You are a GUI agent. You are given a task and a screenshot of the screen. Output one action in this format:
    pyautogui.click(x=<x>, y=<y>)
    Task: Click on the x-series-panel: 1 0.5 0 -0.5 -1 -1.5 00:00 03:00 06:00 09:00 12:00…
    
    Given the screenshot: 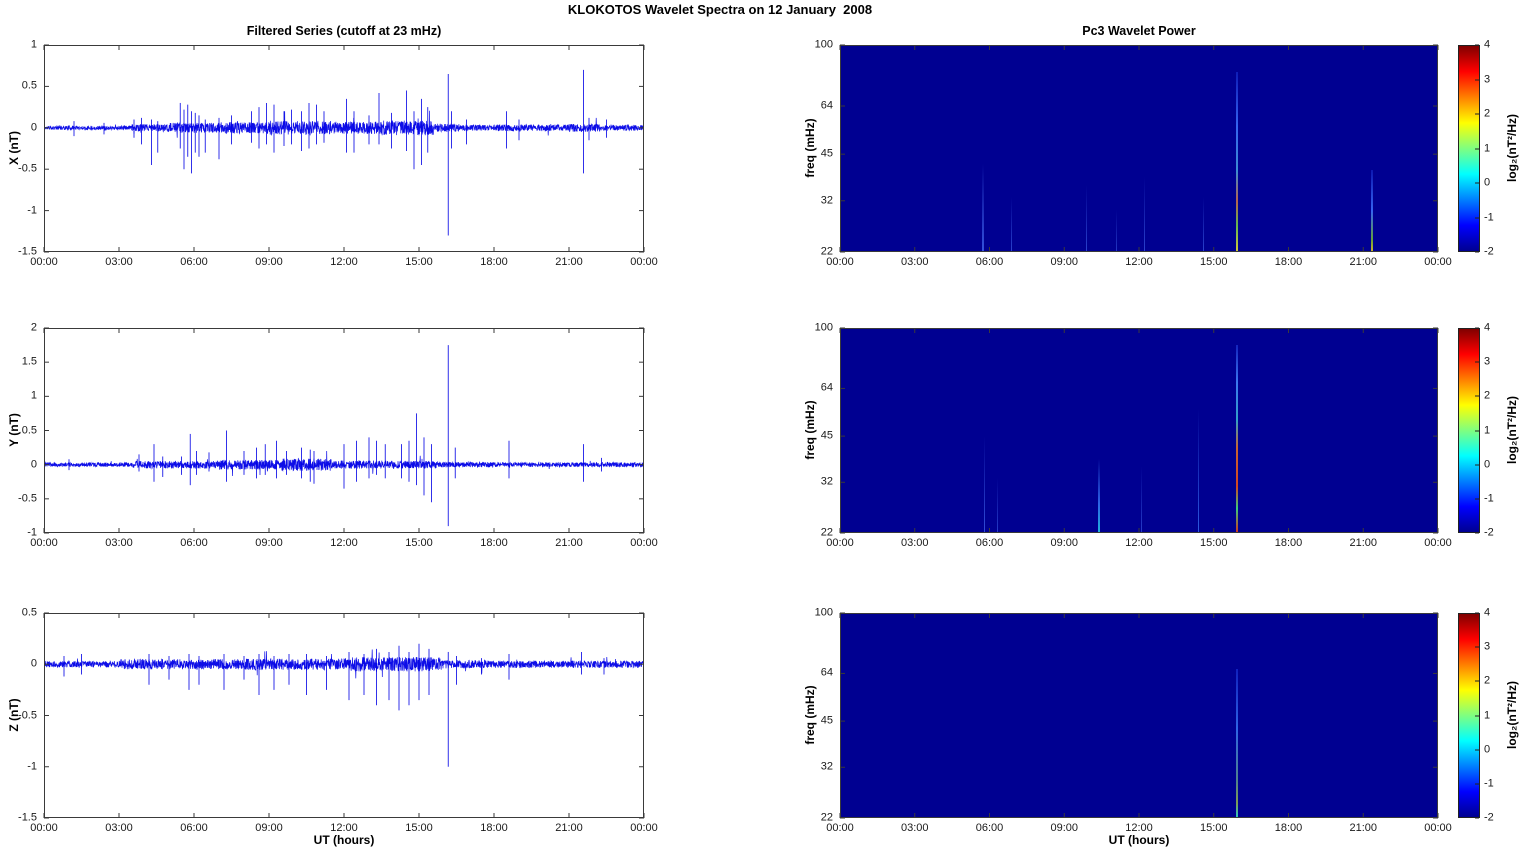 What is the action you would take?
    pyautogui.click(x=338, y=153)
    